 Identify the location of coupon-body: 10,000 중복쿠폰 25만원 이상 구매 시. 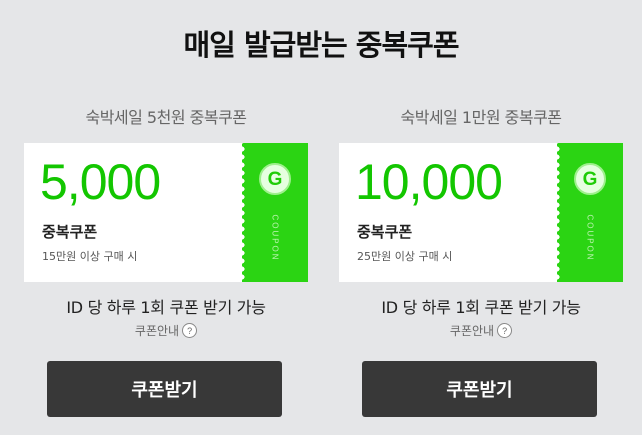
(448, 212).